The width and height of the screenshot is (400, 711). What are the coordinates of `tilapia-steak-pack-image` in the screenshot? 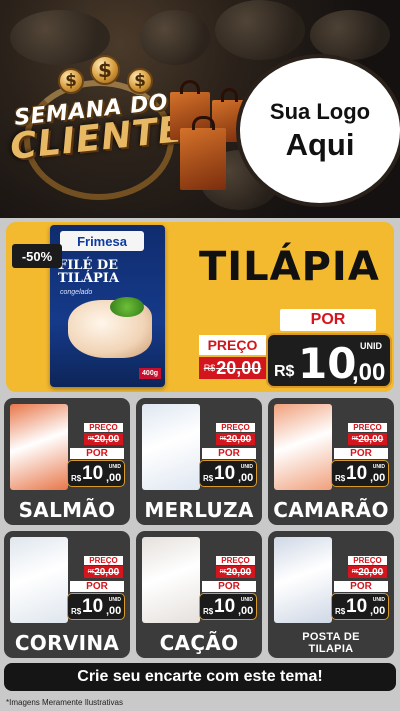 It's located at (303, 580).